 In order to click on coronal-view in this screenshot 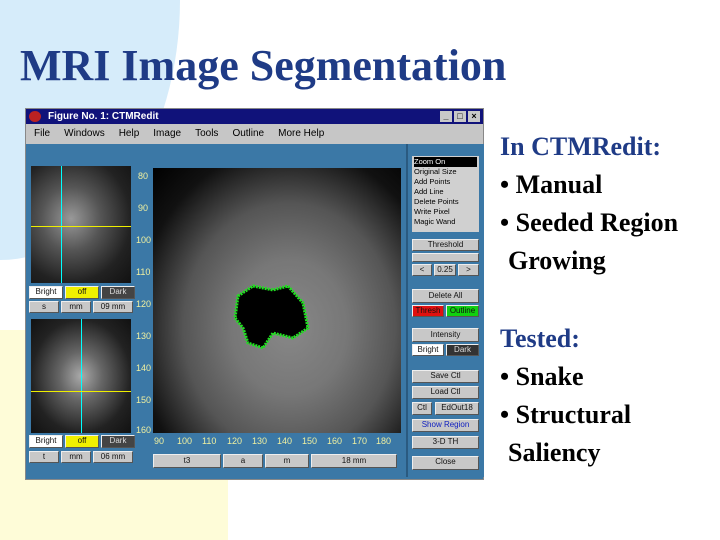, I will do `click(81, 376)`.